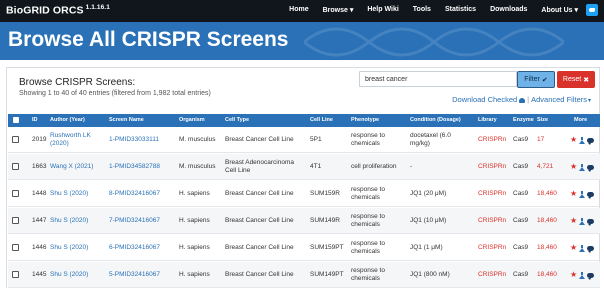  Describe the element at coordinates (592, 10) in the screenshot. I see `twitter-icon` at that location.